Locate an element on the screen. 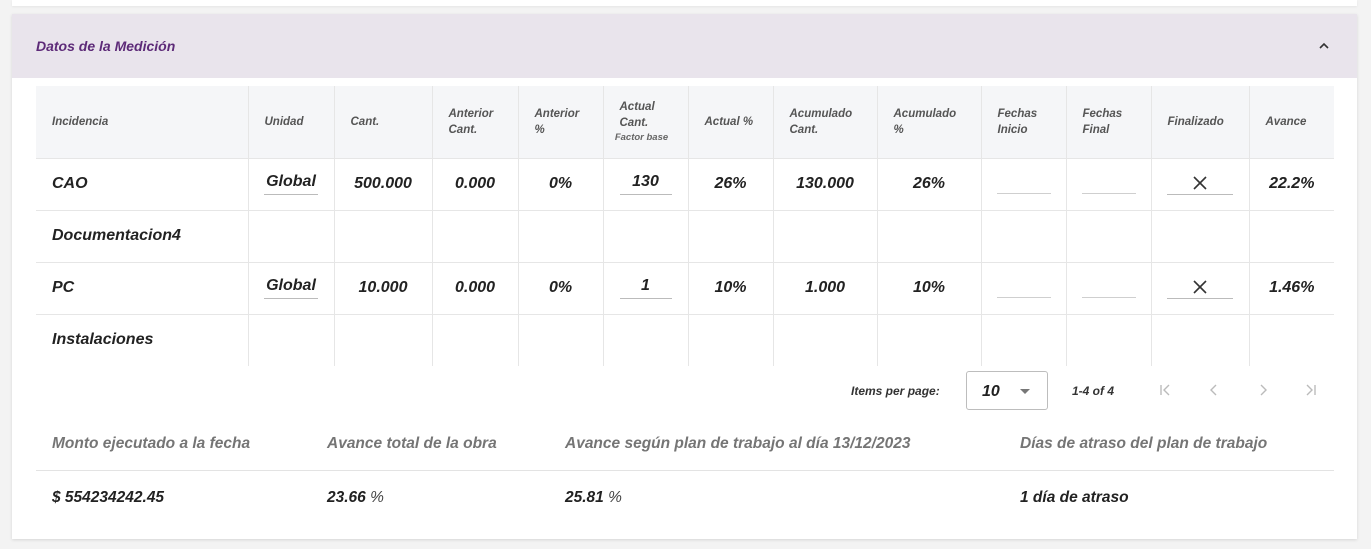 The height and width of the screenshot is (549, 1371). avance-total-number: 23.66 is located at coordinates (346, 497).